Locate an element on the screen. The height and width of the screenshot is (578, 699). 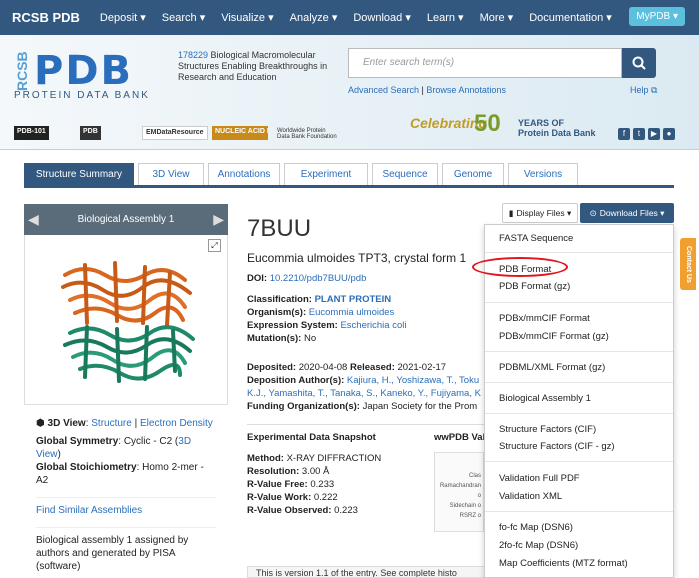
structure-link: Structure is located at coordinates (111, 423).